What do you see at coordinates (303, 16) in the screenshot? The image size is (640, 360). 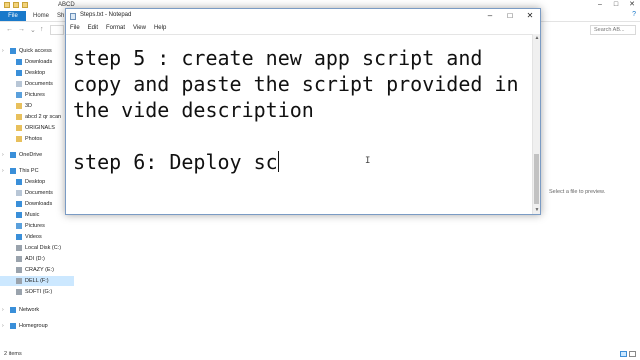 I see `notepad-titlebar: Steps.txt - Notepad – □ ✕` at bounding box center [303, 16].